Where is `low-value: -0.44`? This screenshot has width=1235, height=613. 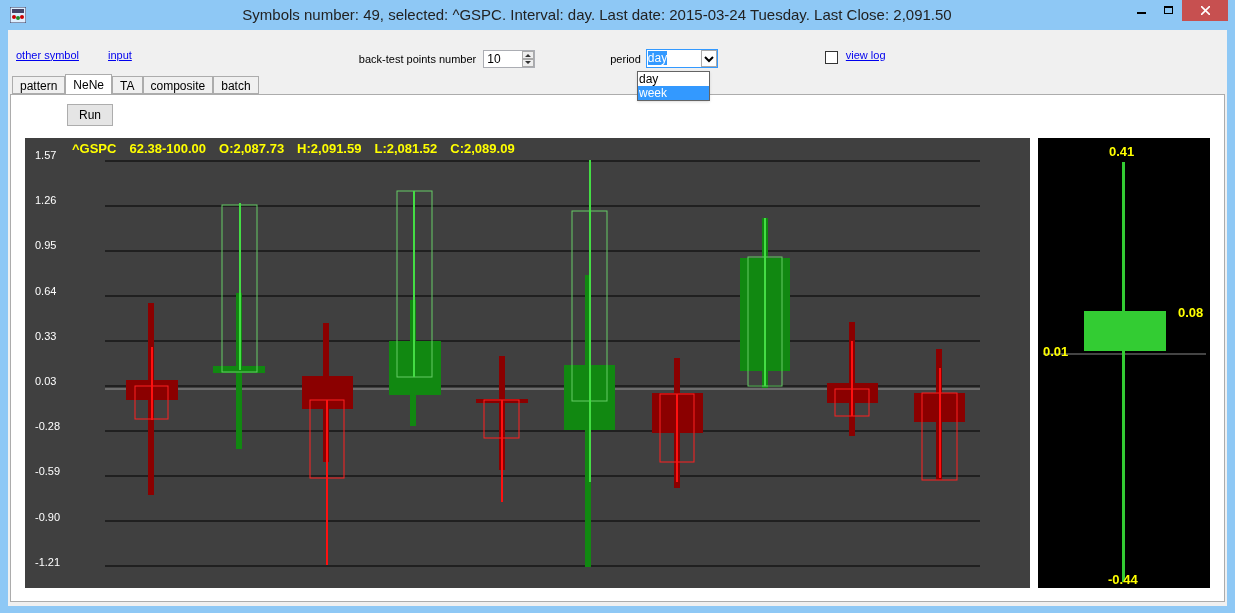 low-value: -0.44 is located at coordinates (1123, 580).